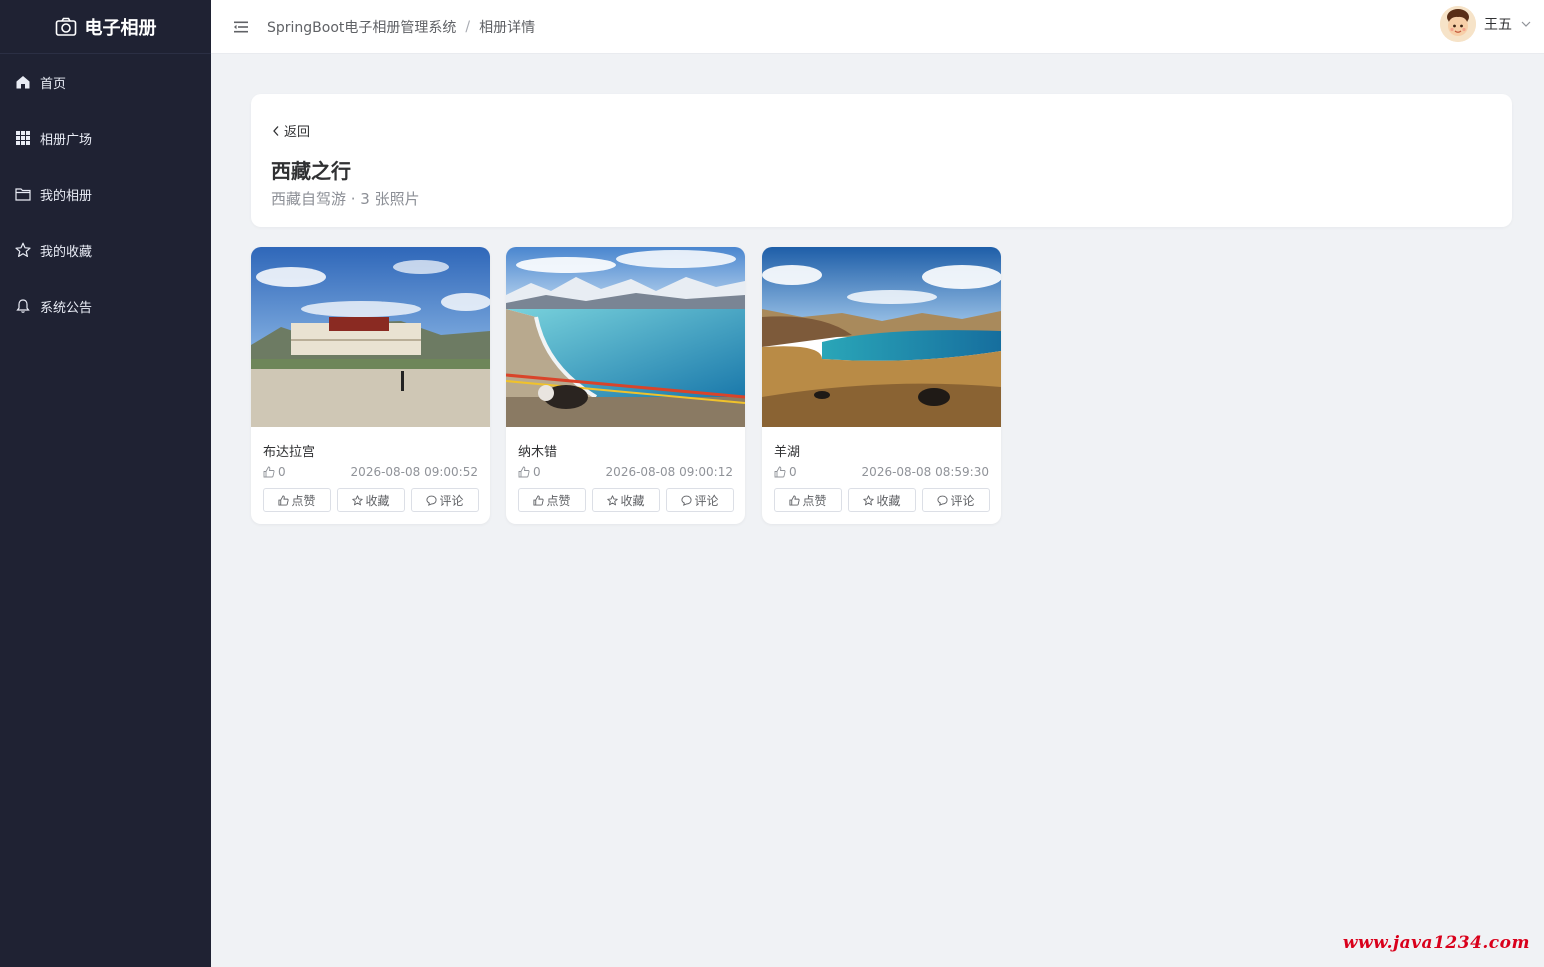 This screenshot has height=967, width=1544. I want to click on back-button: 返回, so click(290, 130).